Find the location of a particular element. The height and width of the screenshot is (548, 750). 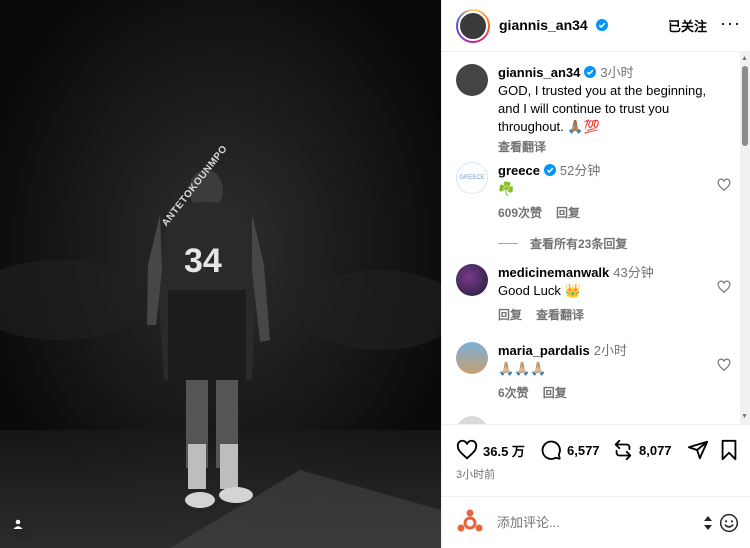

post-header: giannis_an34 已关注 ··· is located at coordinates (596, 26).